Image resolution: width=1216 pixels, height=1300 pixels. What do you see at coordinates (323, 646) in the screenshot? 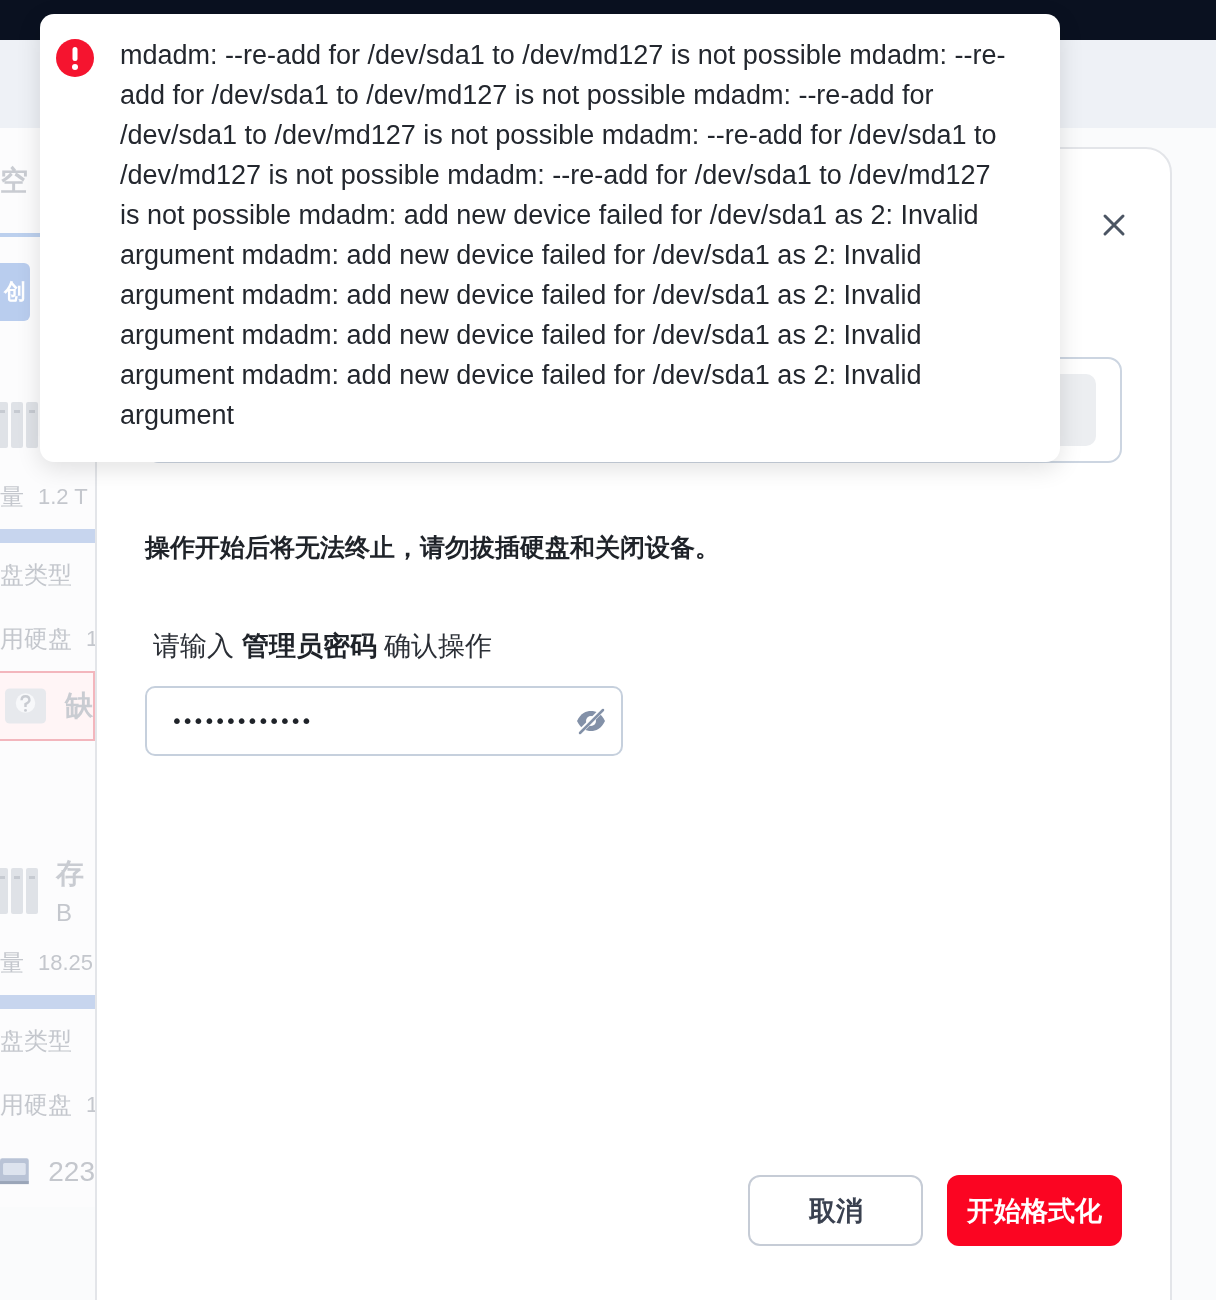
I see `password-prompt: 请输入 管理员密码 确认操作` at bounding box center [323, 646].